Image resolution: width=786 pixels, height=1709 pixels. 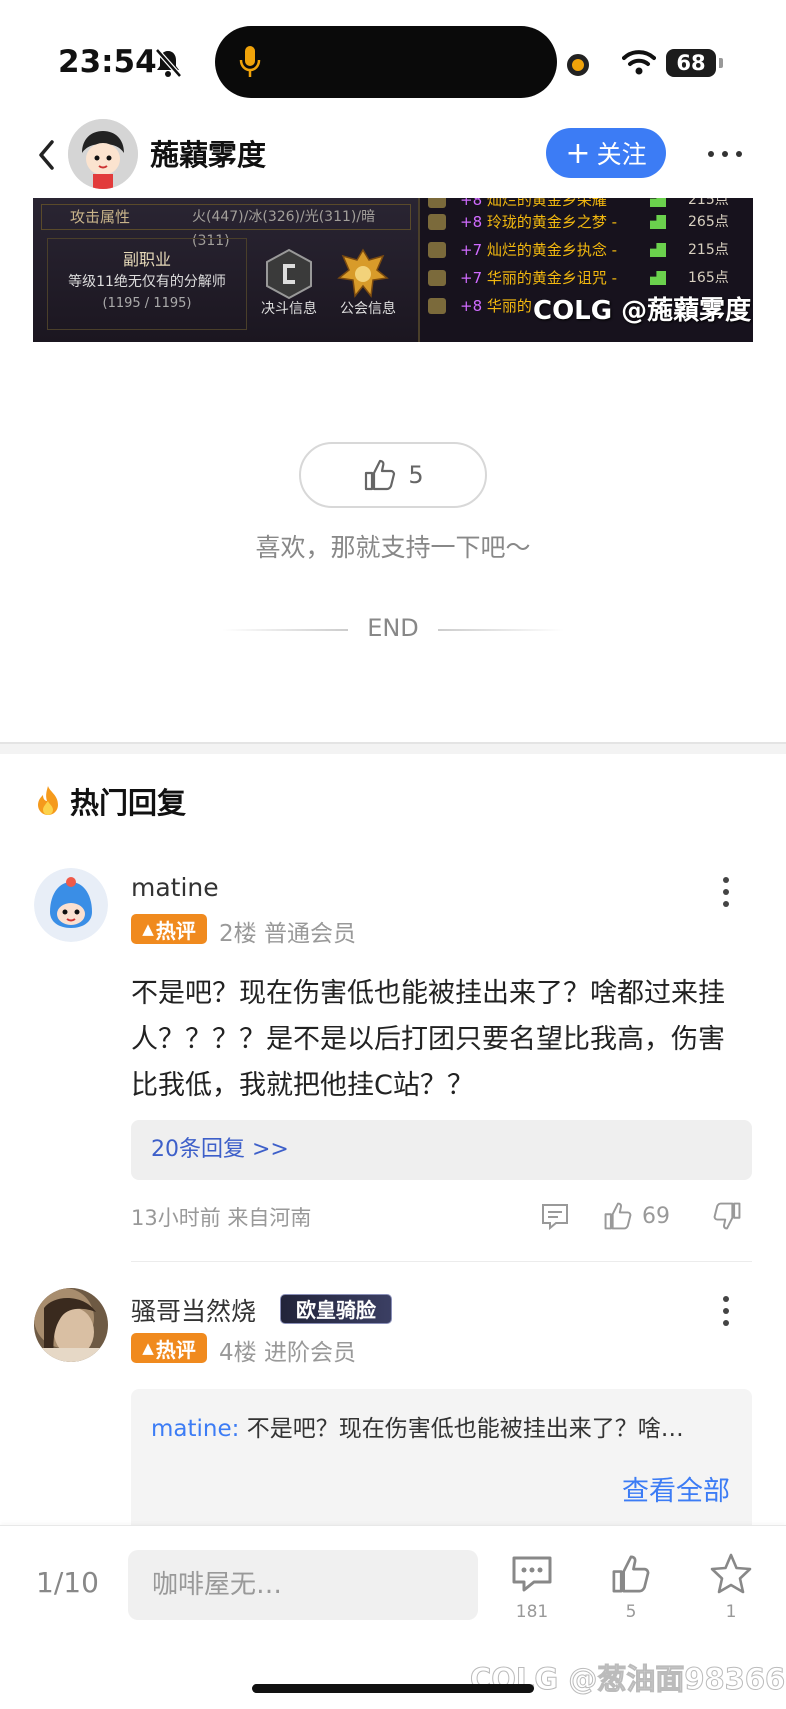 I want to click on sub-job-desc: 等级11绝无仅有的分解师, so click(x=147, y=282).